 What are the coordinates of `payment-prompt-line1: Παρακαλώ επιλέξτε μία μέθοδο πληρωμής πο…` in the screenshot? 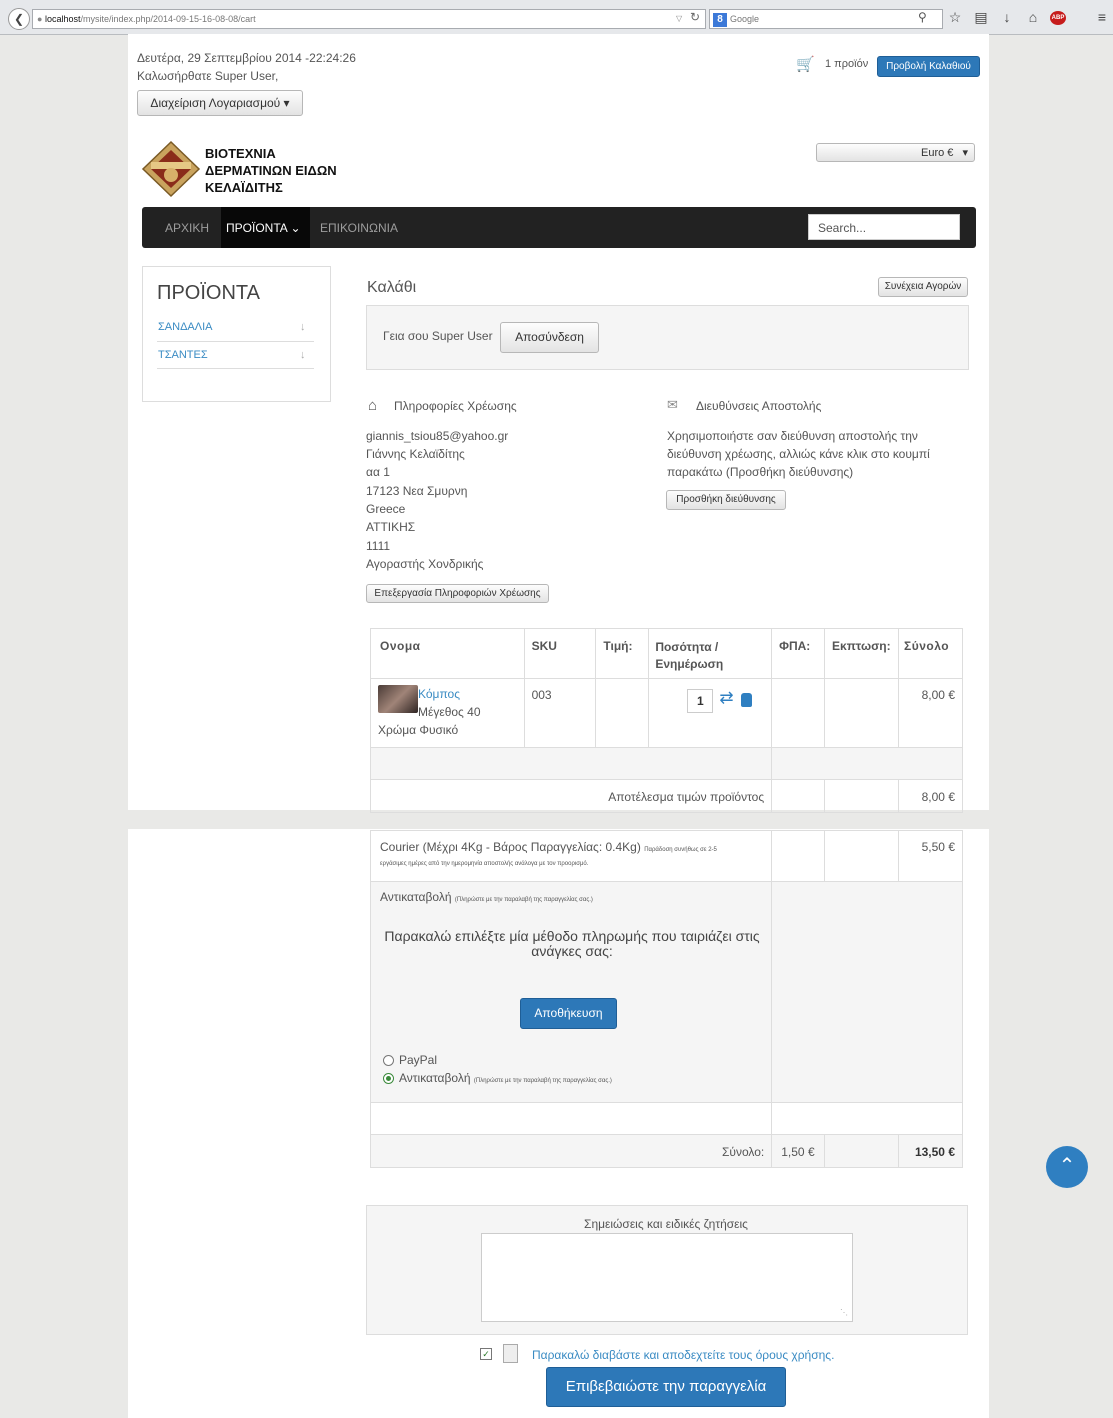 It's located at (572, 936).